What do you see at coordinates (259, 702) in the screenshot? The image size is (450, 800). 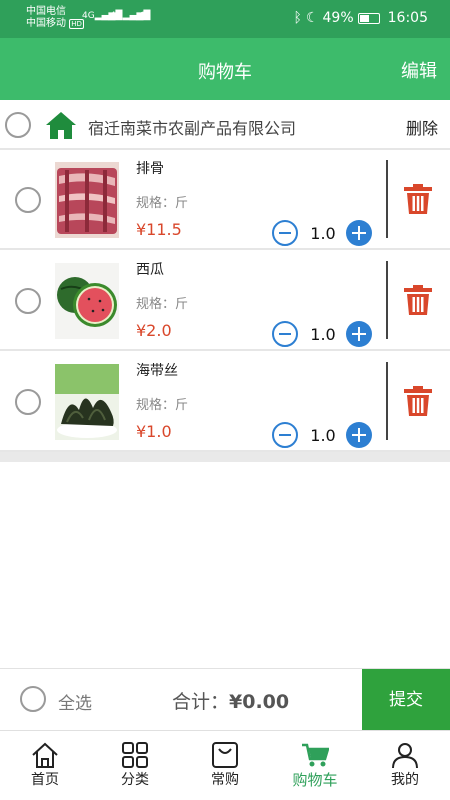 I see `total-value: ¥0.00` at bounding box center [259, 702].